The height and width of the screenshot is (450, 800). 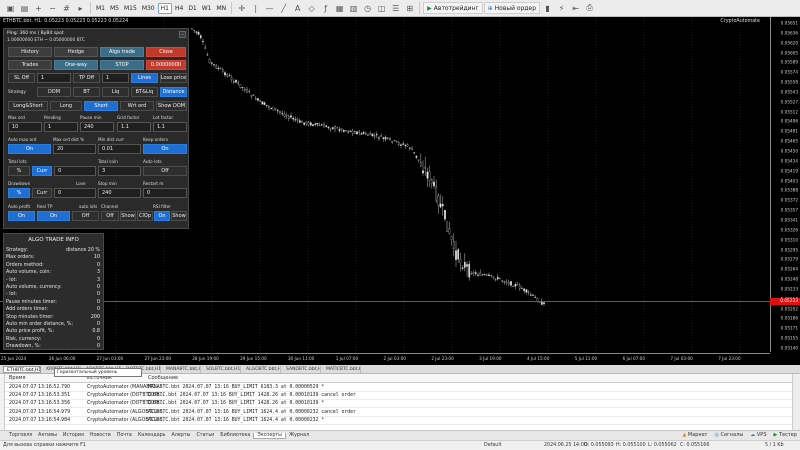 What do you see at coordinates (75, 171) in the screenshot?
I see `total-lots-input: 0` at bounding box center [75, 171].